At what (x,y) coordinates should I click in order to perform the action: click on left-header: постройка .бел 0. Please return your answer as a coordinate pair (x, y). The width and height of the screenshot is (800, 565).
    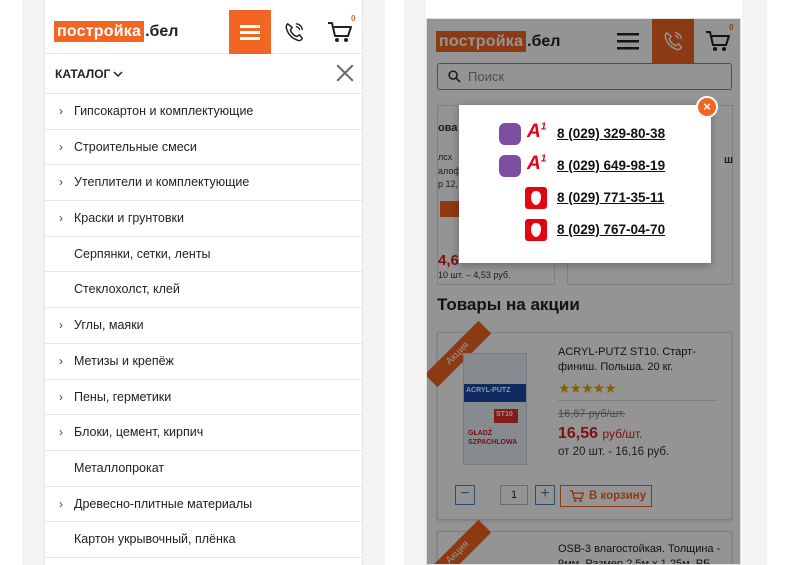
    Looking at the image, I should click on (203, 27).